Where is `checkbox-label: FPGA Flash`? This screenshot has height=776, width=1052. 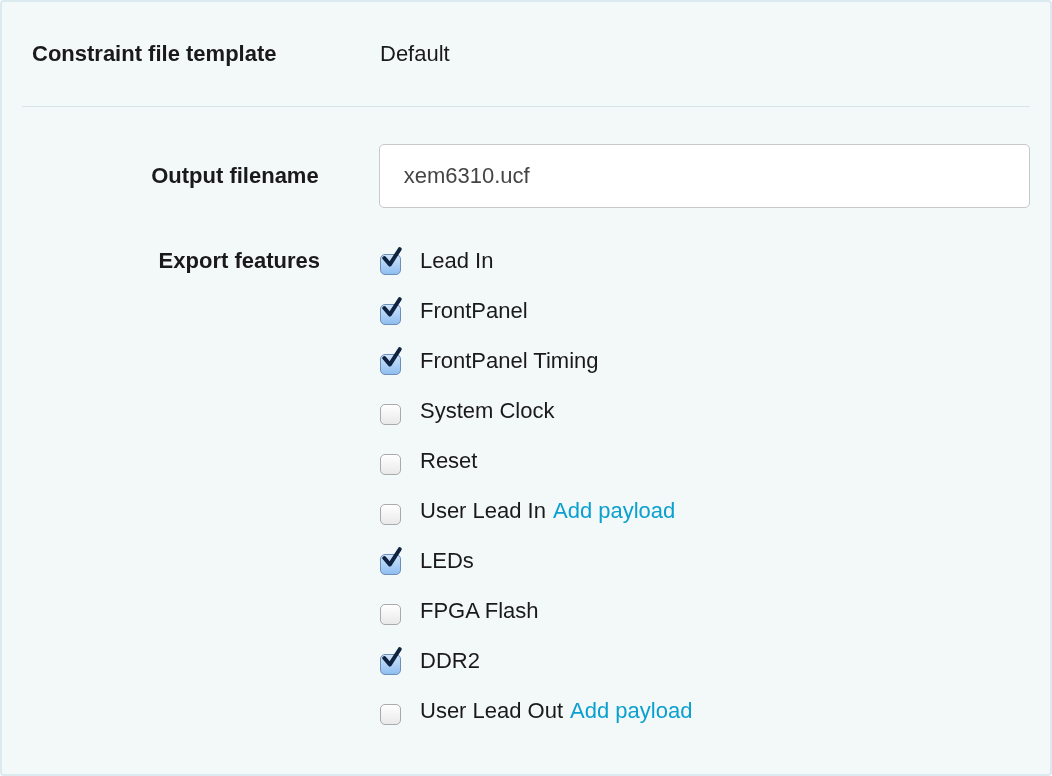 checkbox-label: FPGA Flash is located at coordinates (479, 611).